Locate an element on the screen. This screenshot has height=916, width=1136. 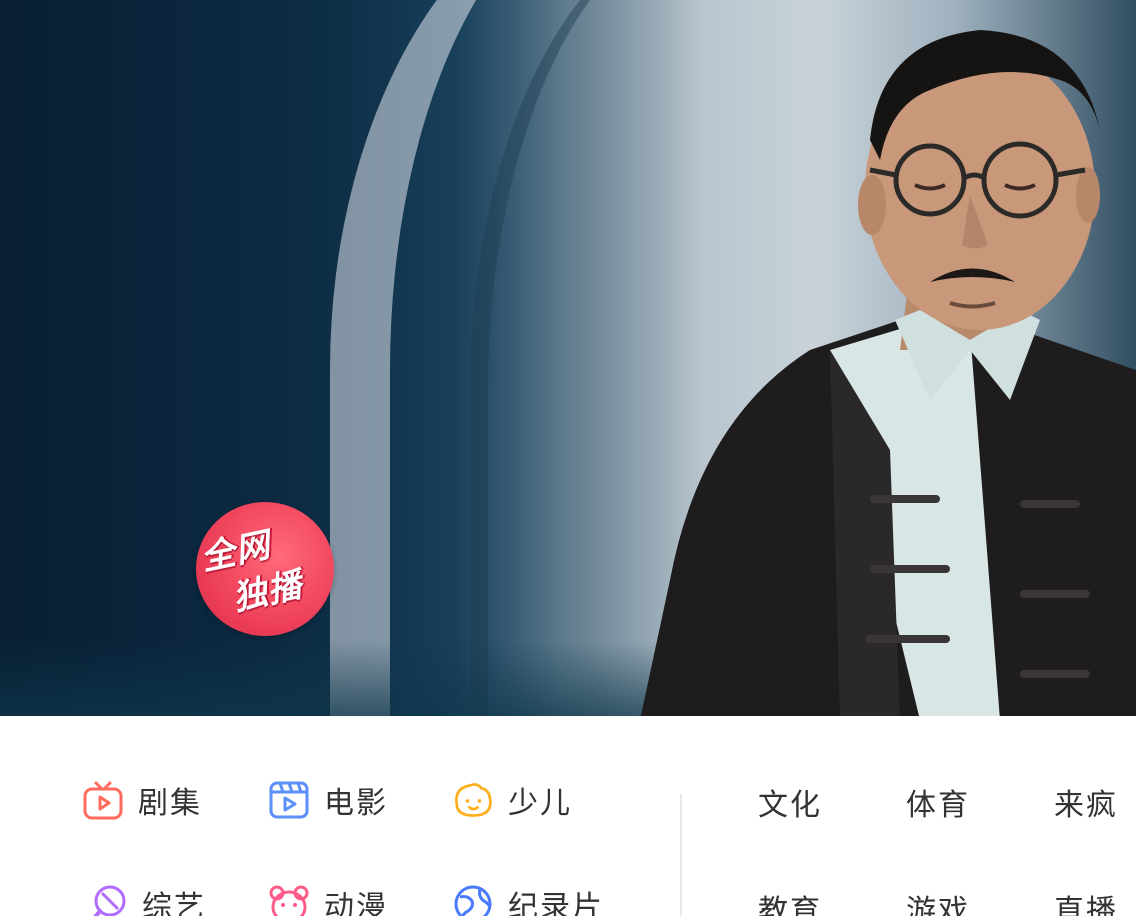
nav-item-label: 少儿 is located at coordinates (540, 803).